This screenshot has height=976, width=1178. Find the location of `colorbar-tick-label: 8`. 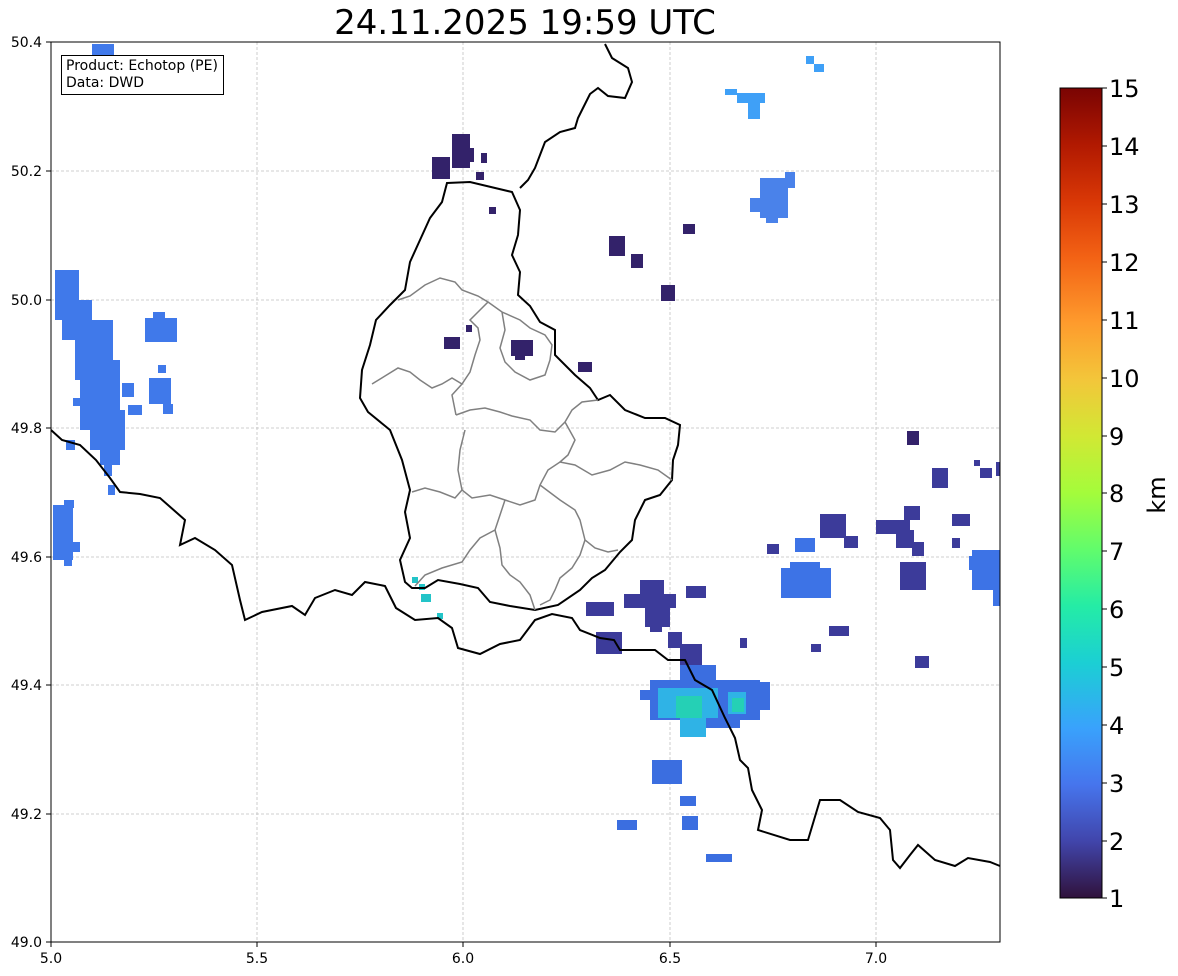

colorbar-tick-label: 8 is located at coordinates (1116, 494).